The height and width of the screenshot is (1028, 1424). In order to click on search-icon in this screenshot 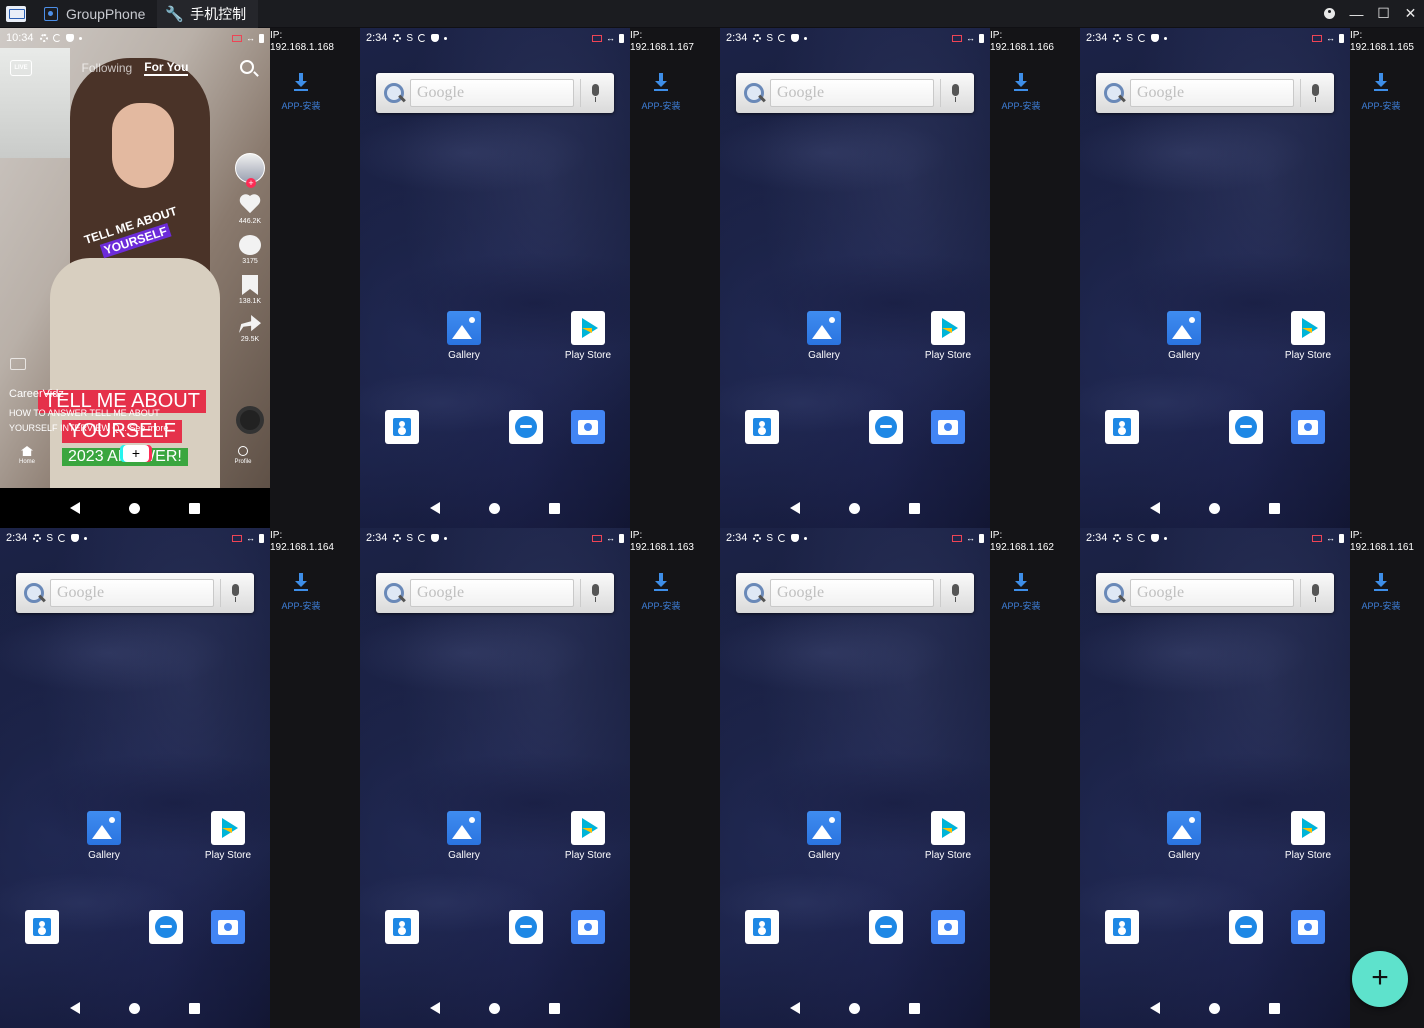, I will do `click(247, 67)`.